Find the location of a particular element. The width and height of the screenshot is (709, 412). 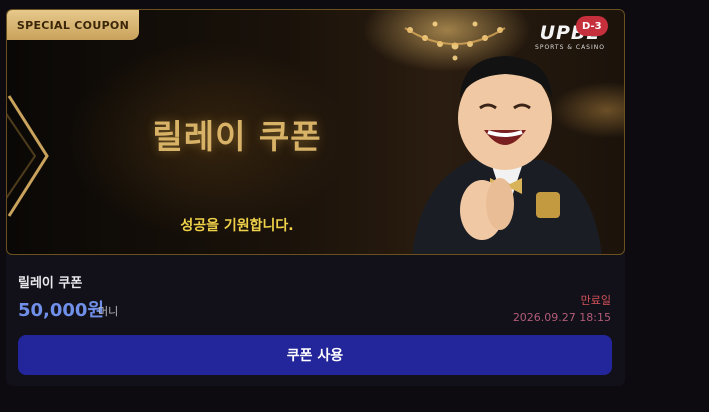

special-coupon-badge: SPECIAL COUPON is located at coordinates (73, 25).